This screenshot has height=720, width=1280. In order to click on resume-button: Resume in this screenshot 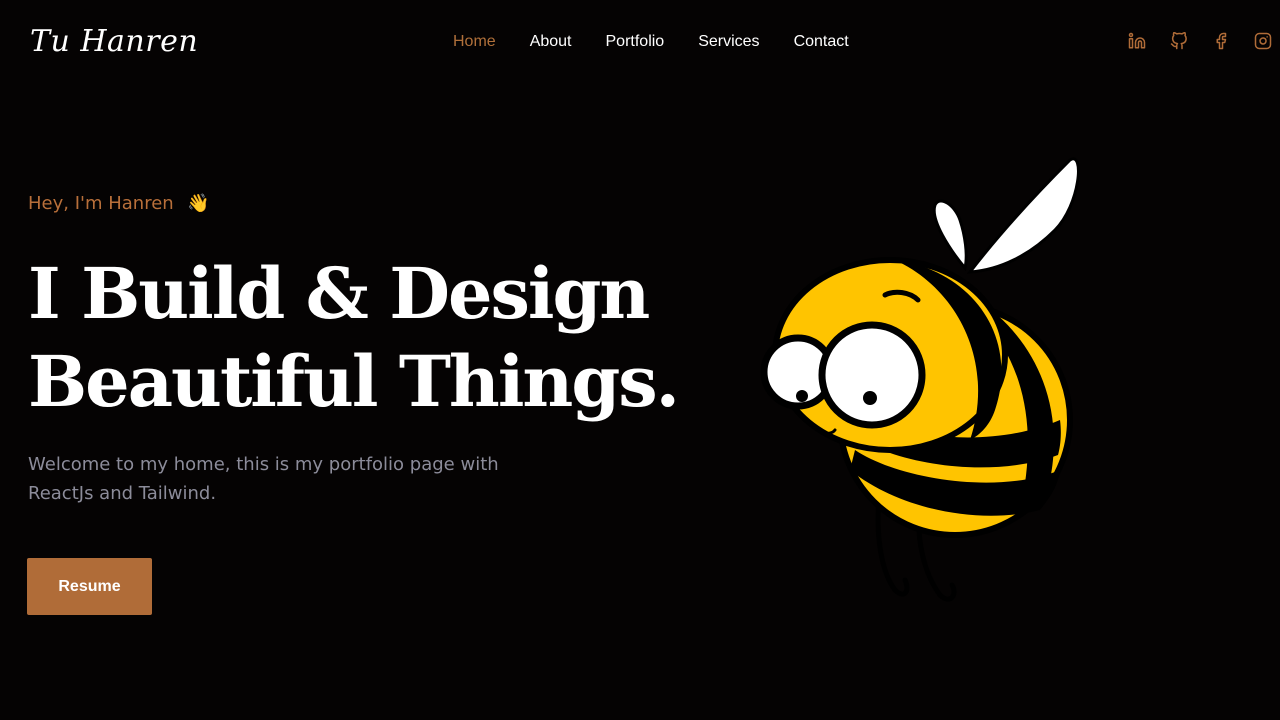, I will do `click(89, 586)`.